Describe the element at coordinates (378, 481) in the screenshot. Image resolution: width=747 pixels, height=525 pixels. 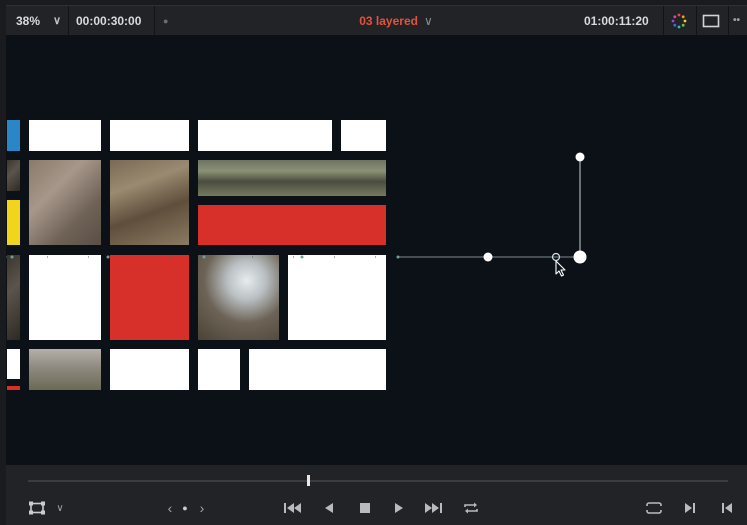
I see `scrubber-track` at that location.